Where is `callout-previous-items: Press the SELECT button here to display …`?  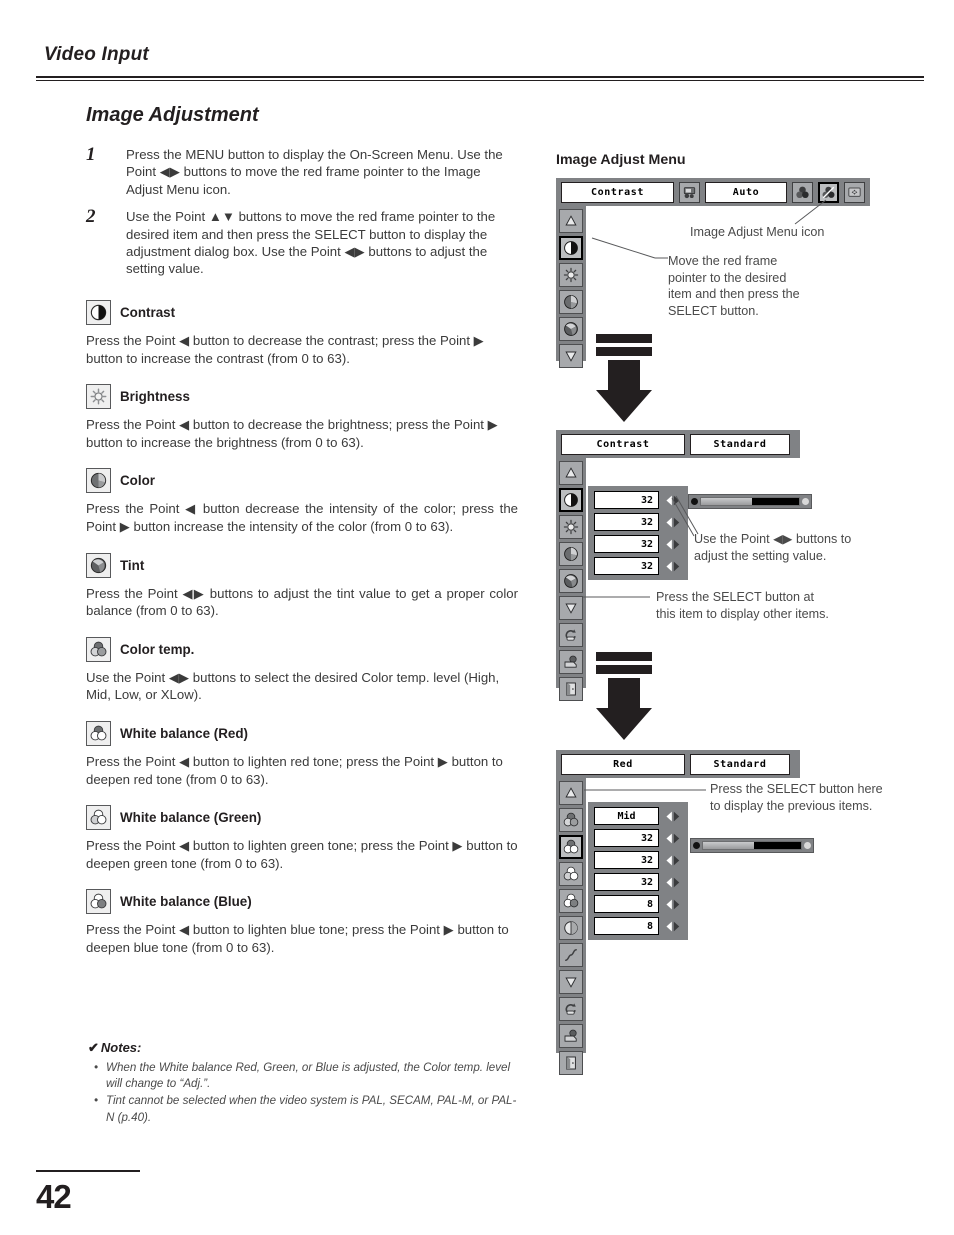
callout-previous-items: Press the SELECT button here to display … is located at coordinates (796, 797).